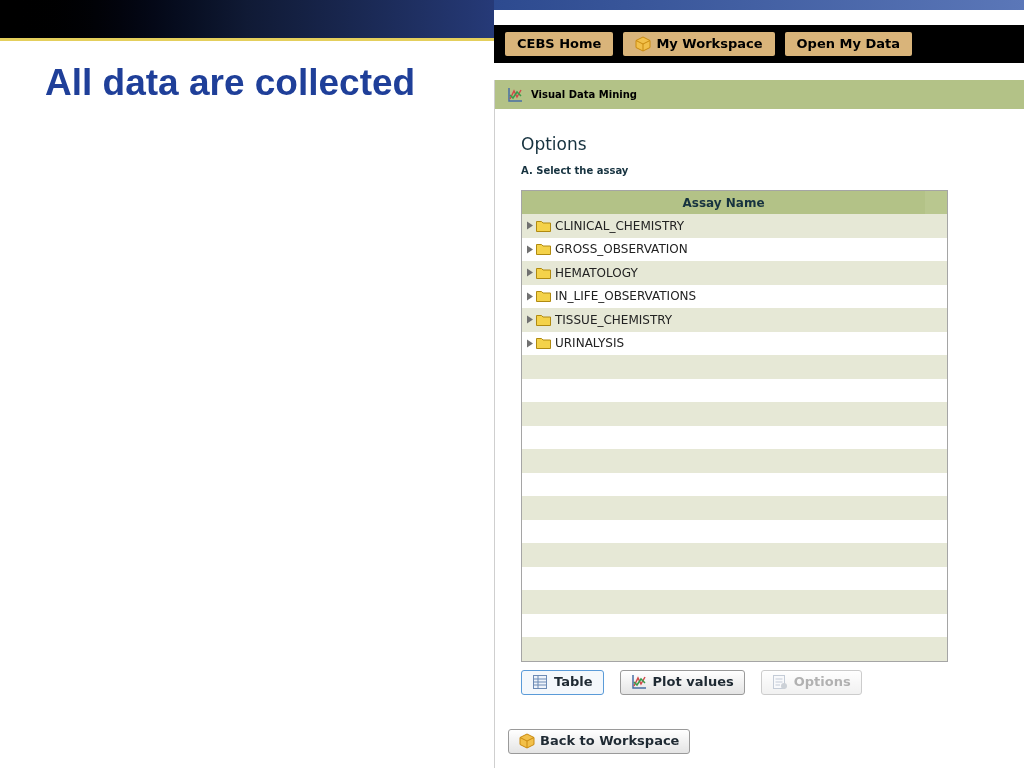 Image resolution: width=1024 pixels, height=768 pixels. What do you see at coordinates (559, 44) in the screenshot?
I see `nav-button: CEBS Home` at bounding box center [559, 44].